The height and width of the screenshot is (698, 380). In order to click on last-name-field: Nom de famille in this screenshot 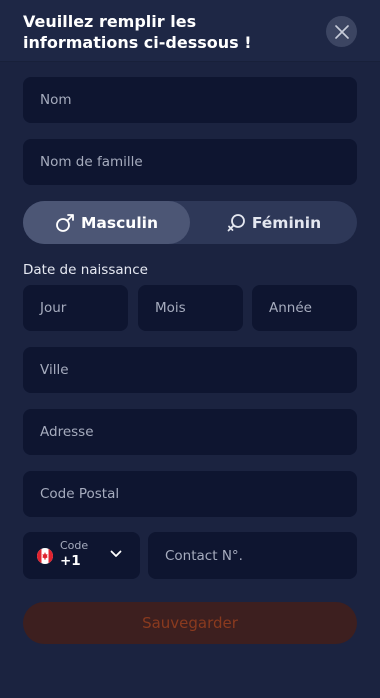, I will do `click(190, 162)`.